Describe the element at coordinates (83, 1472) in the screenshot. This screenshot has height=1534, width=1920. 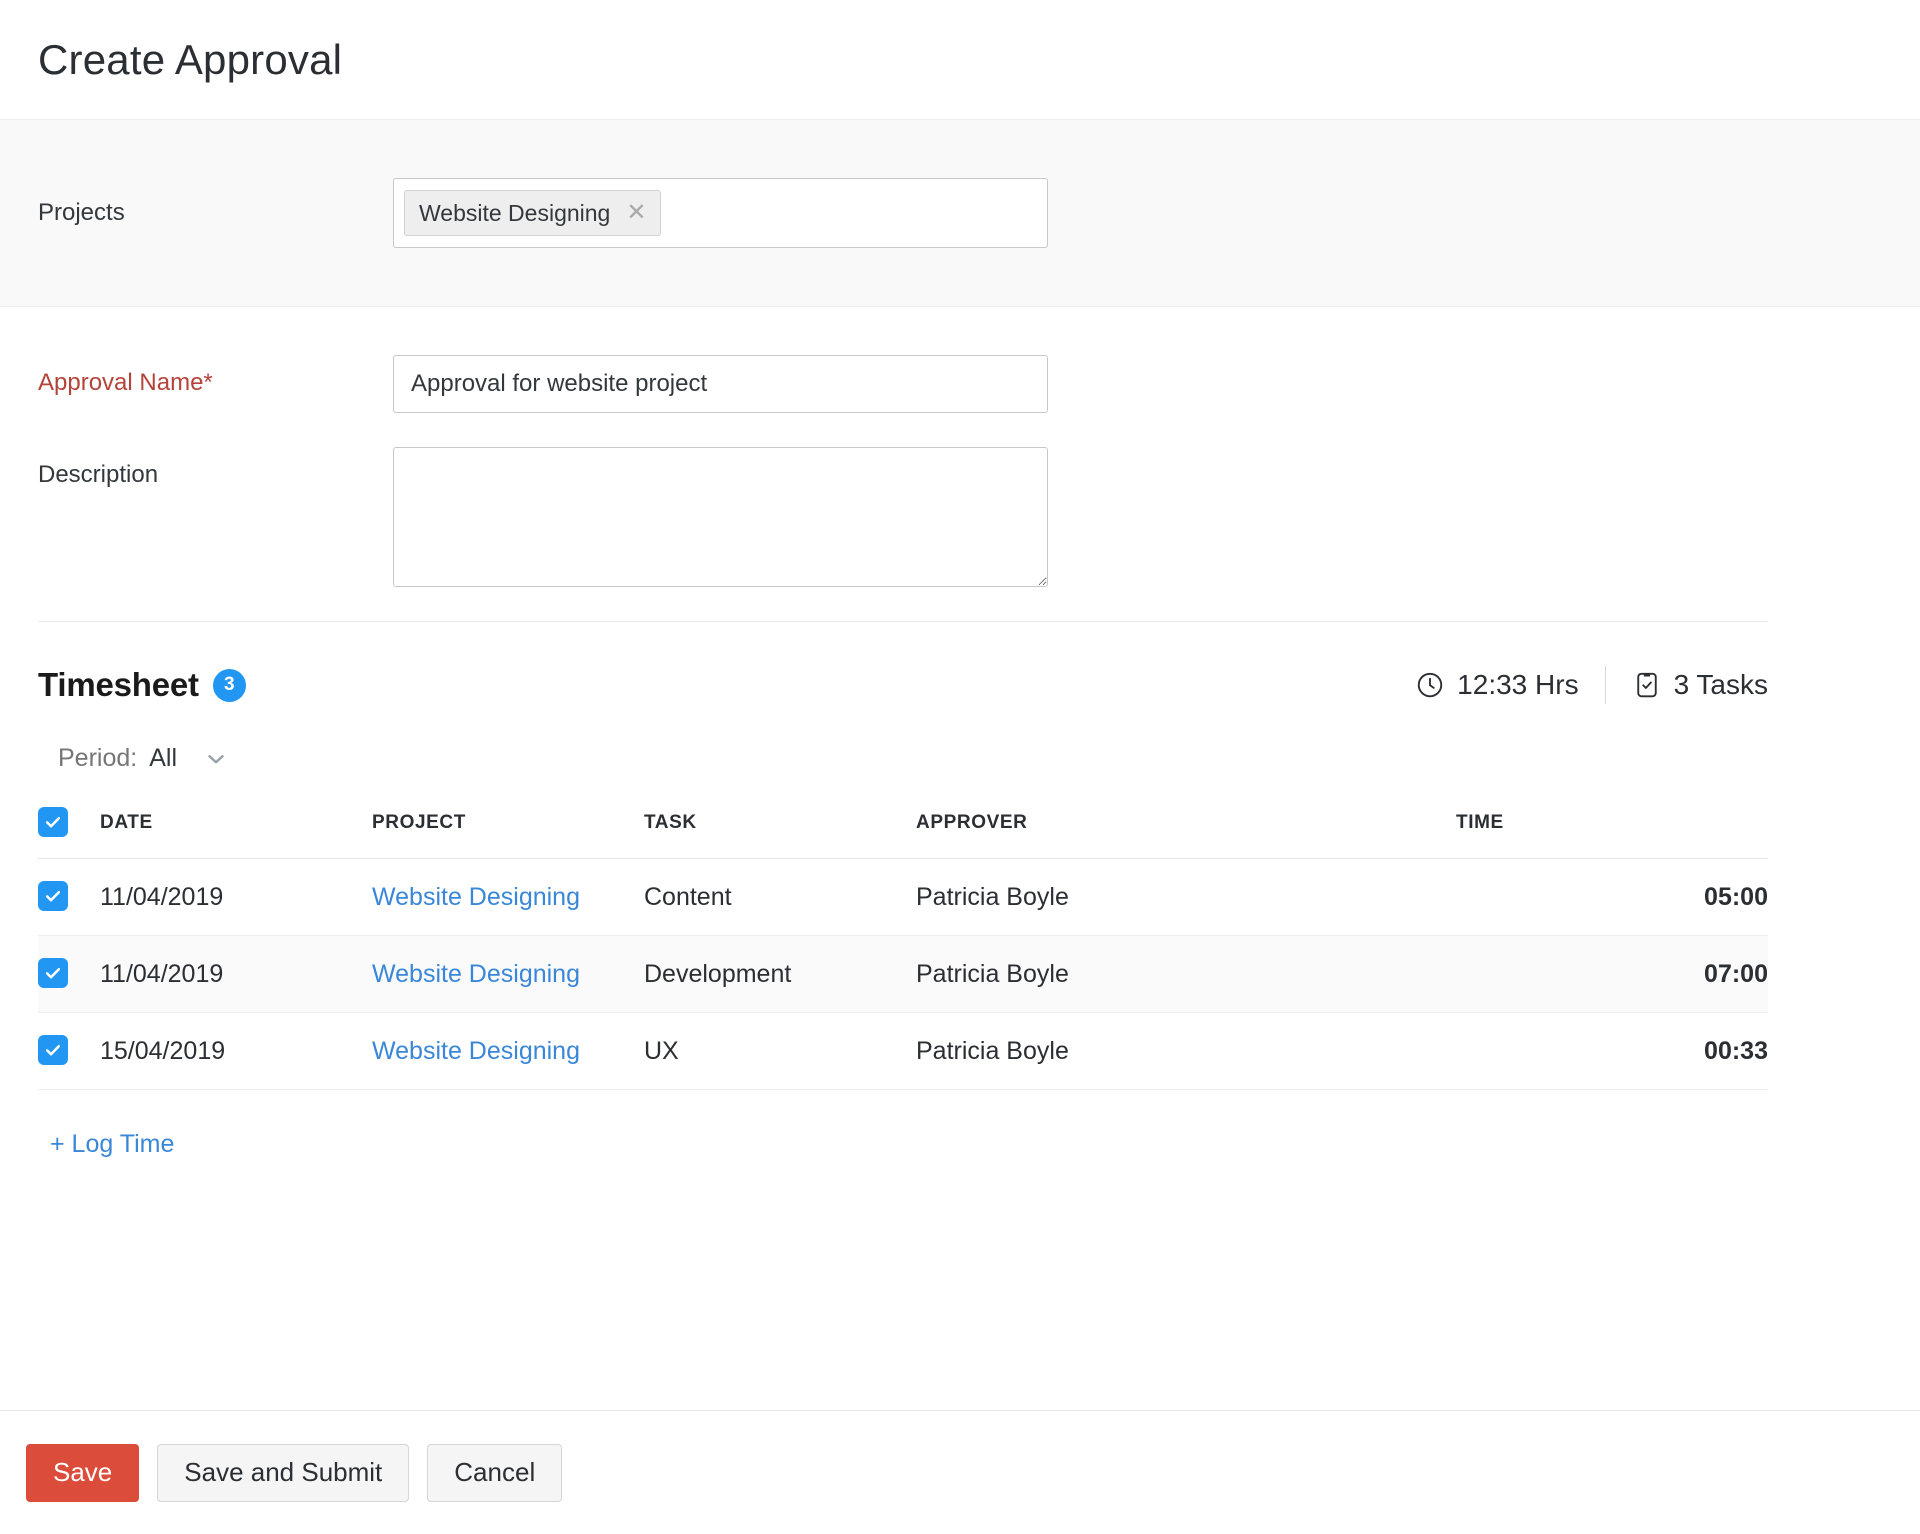
I see `save-button: Save` at that location.